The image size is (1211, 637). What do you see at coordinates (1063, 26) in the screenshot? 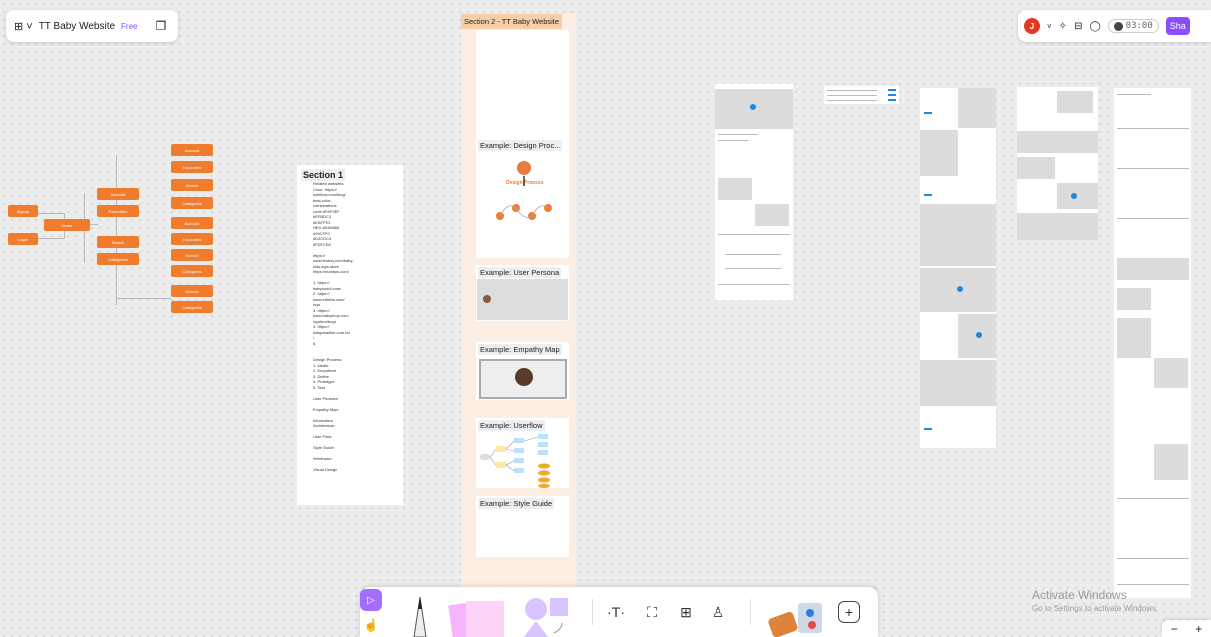
I see `ai-sparkle-icon: ✧` at bounding box center [1063, 26].